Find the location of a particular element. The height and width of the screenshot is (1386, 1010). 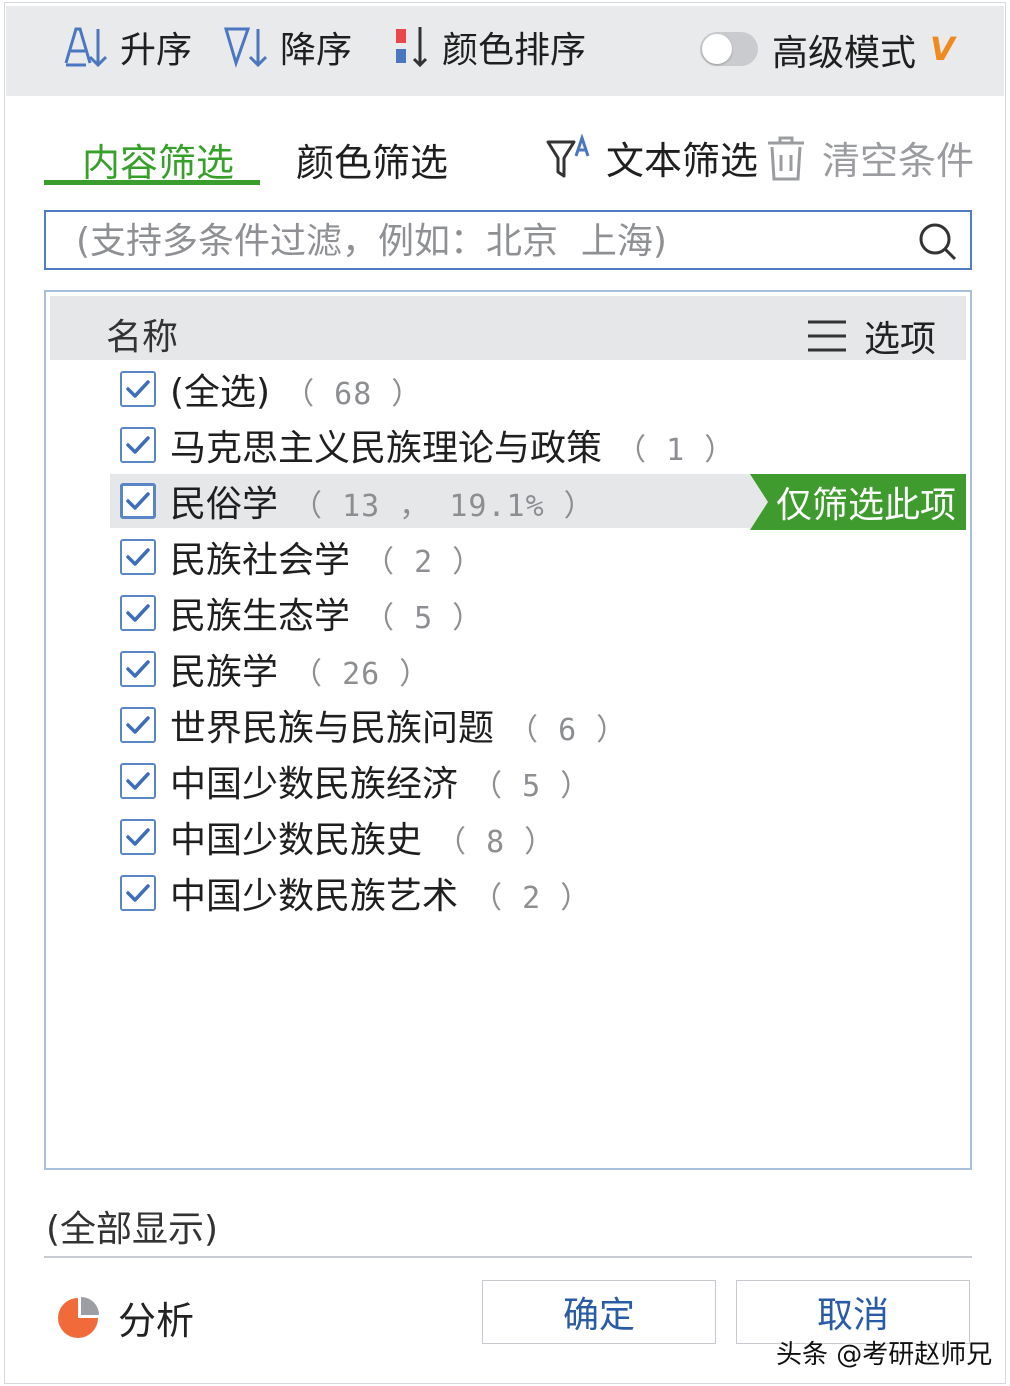

color-sort-icon is located at coordinates (412, 47).